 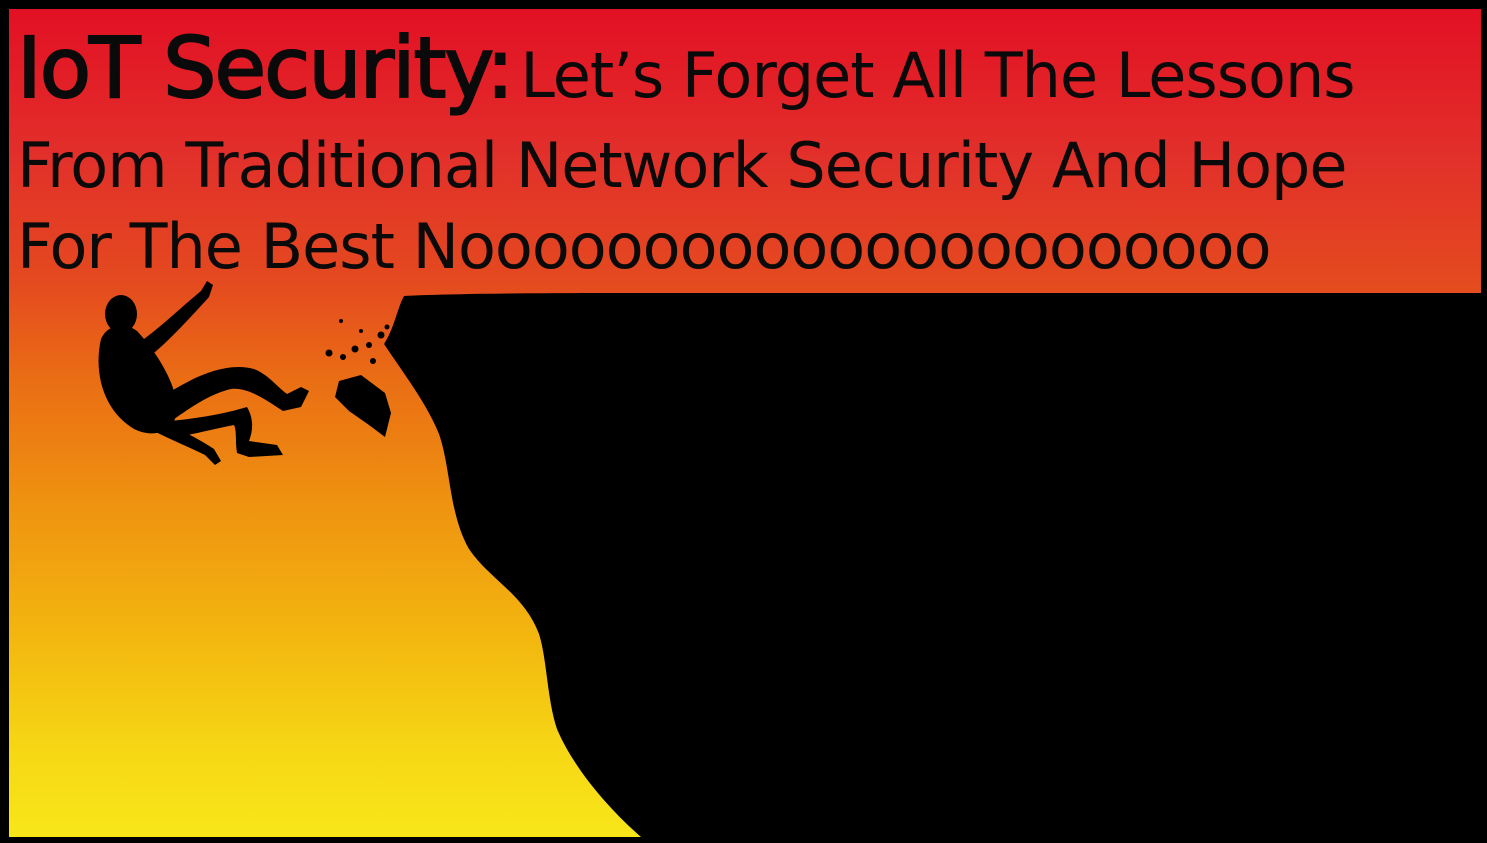 What do you see at coordinates (203, 373) in the screenshot?
I see `falling-person-icon` at bounding box center [203, 373].